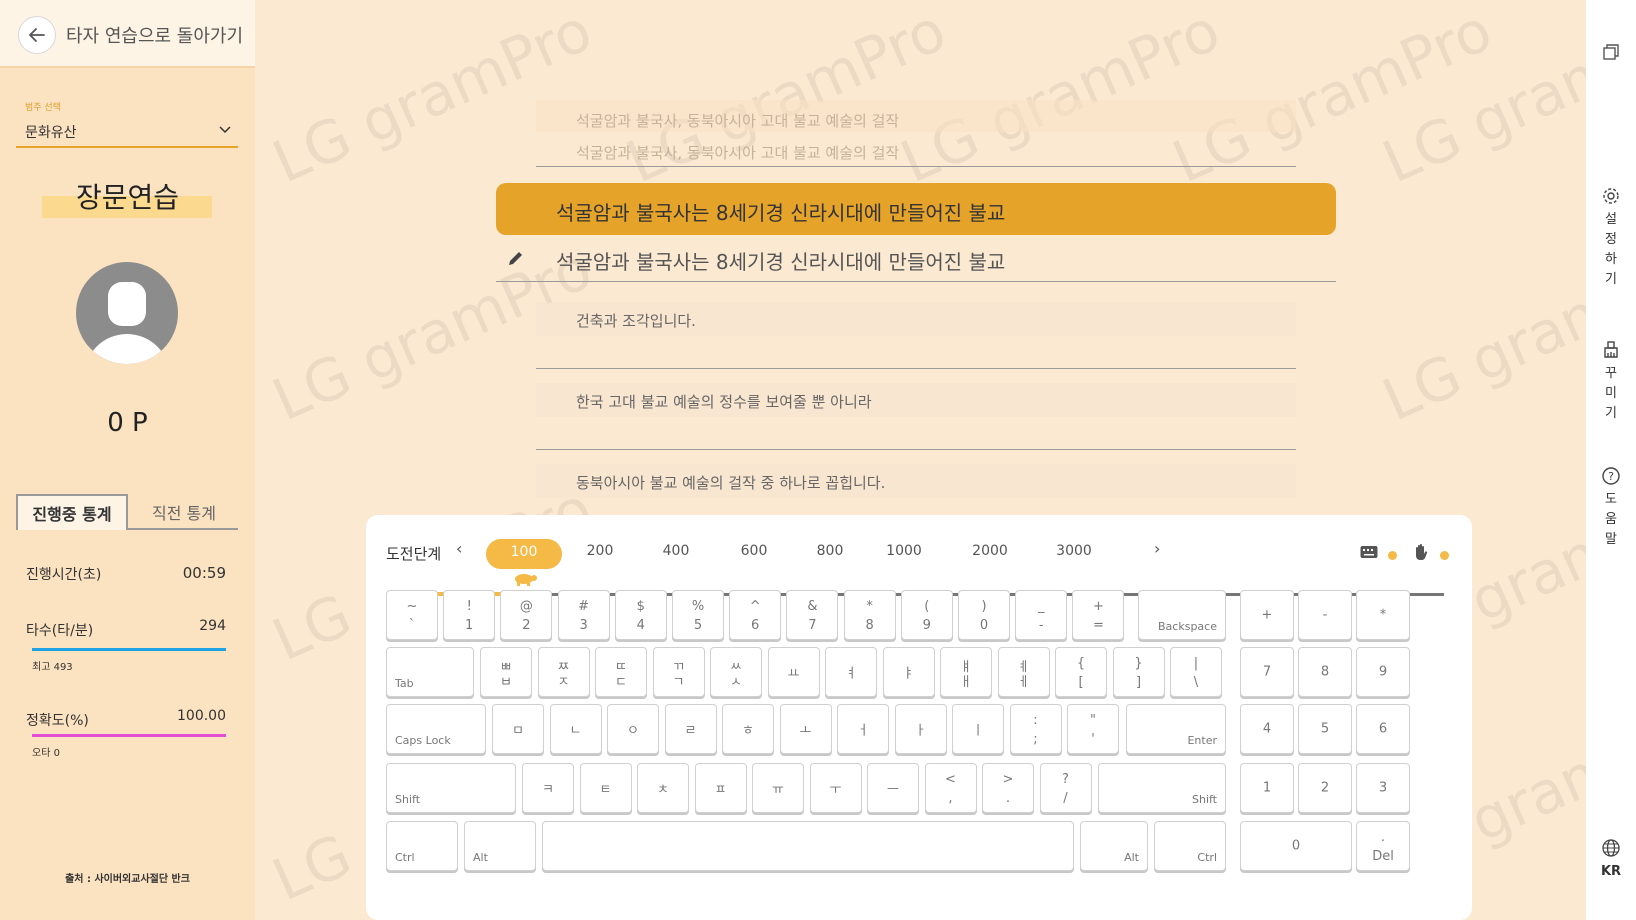 This screenshot has height=920, width=1636. I want to click on numpad-key-2: 2, so click(1325, 788).